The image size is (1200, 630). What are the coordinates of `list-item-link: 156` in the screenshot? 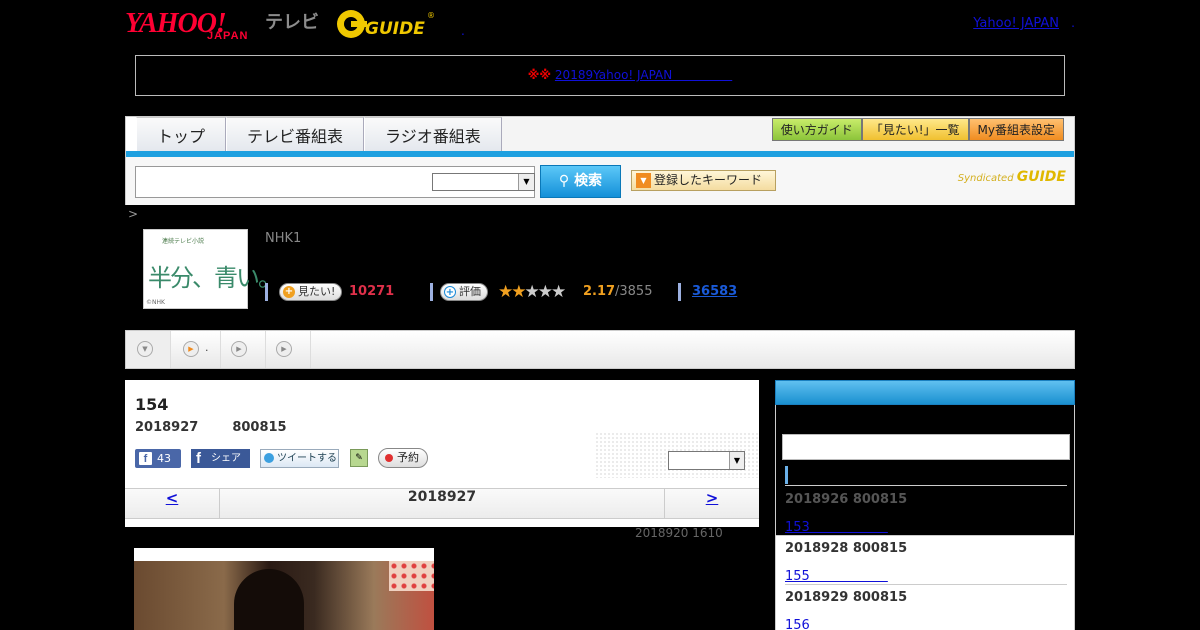 It's located at (836, 622).